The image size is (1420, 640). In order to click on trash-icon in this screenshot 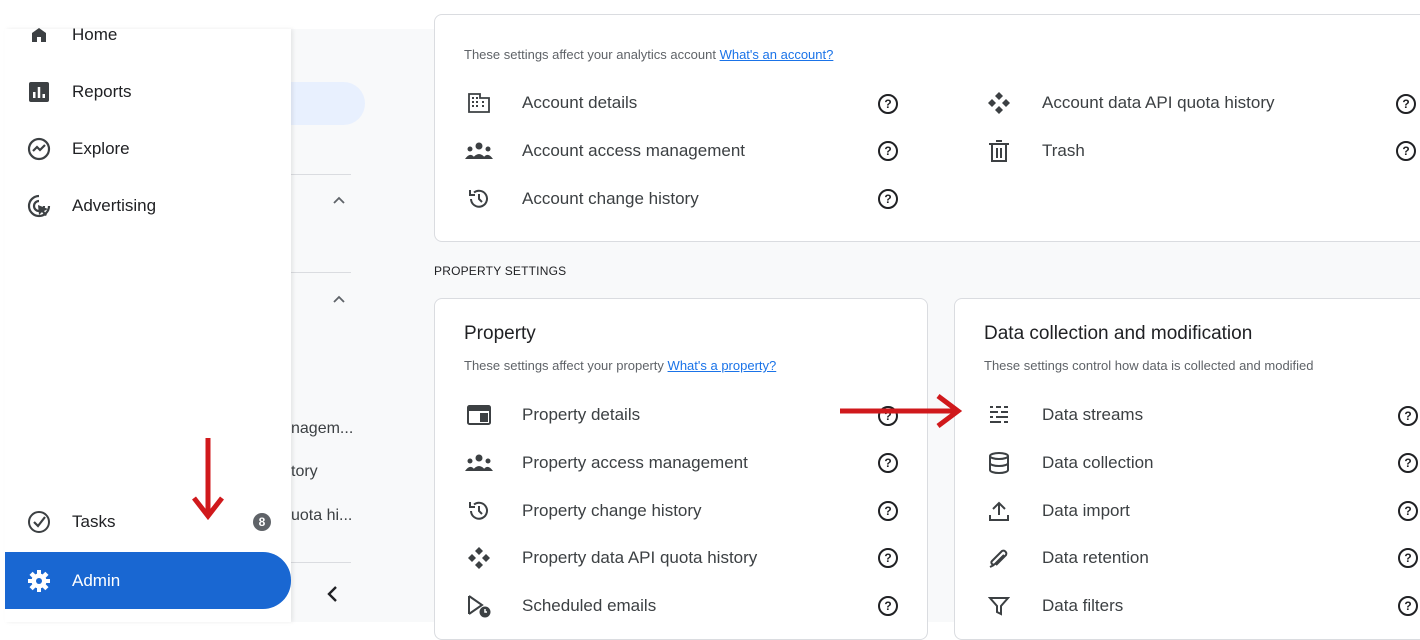, I will do `click(999, 151)`.